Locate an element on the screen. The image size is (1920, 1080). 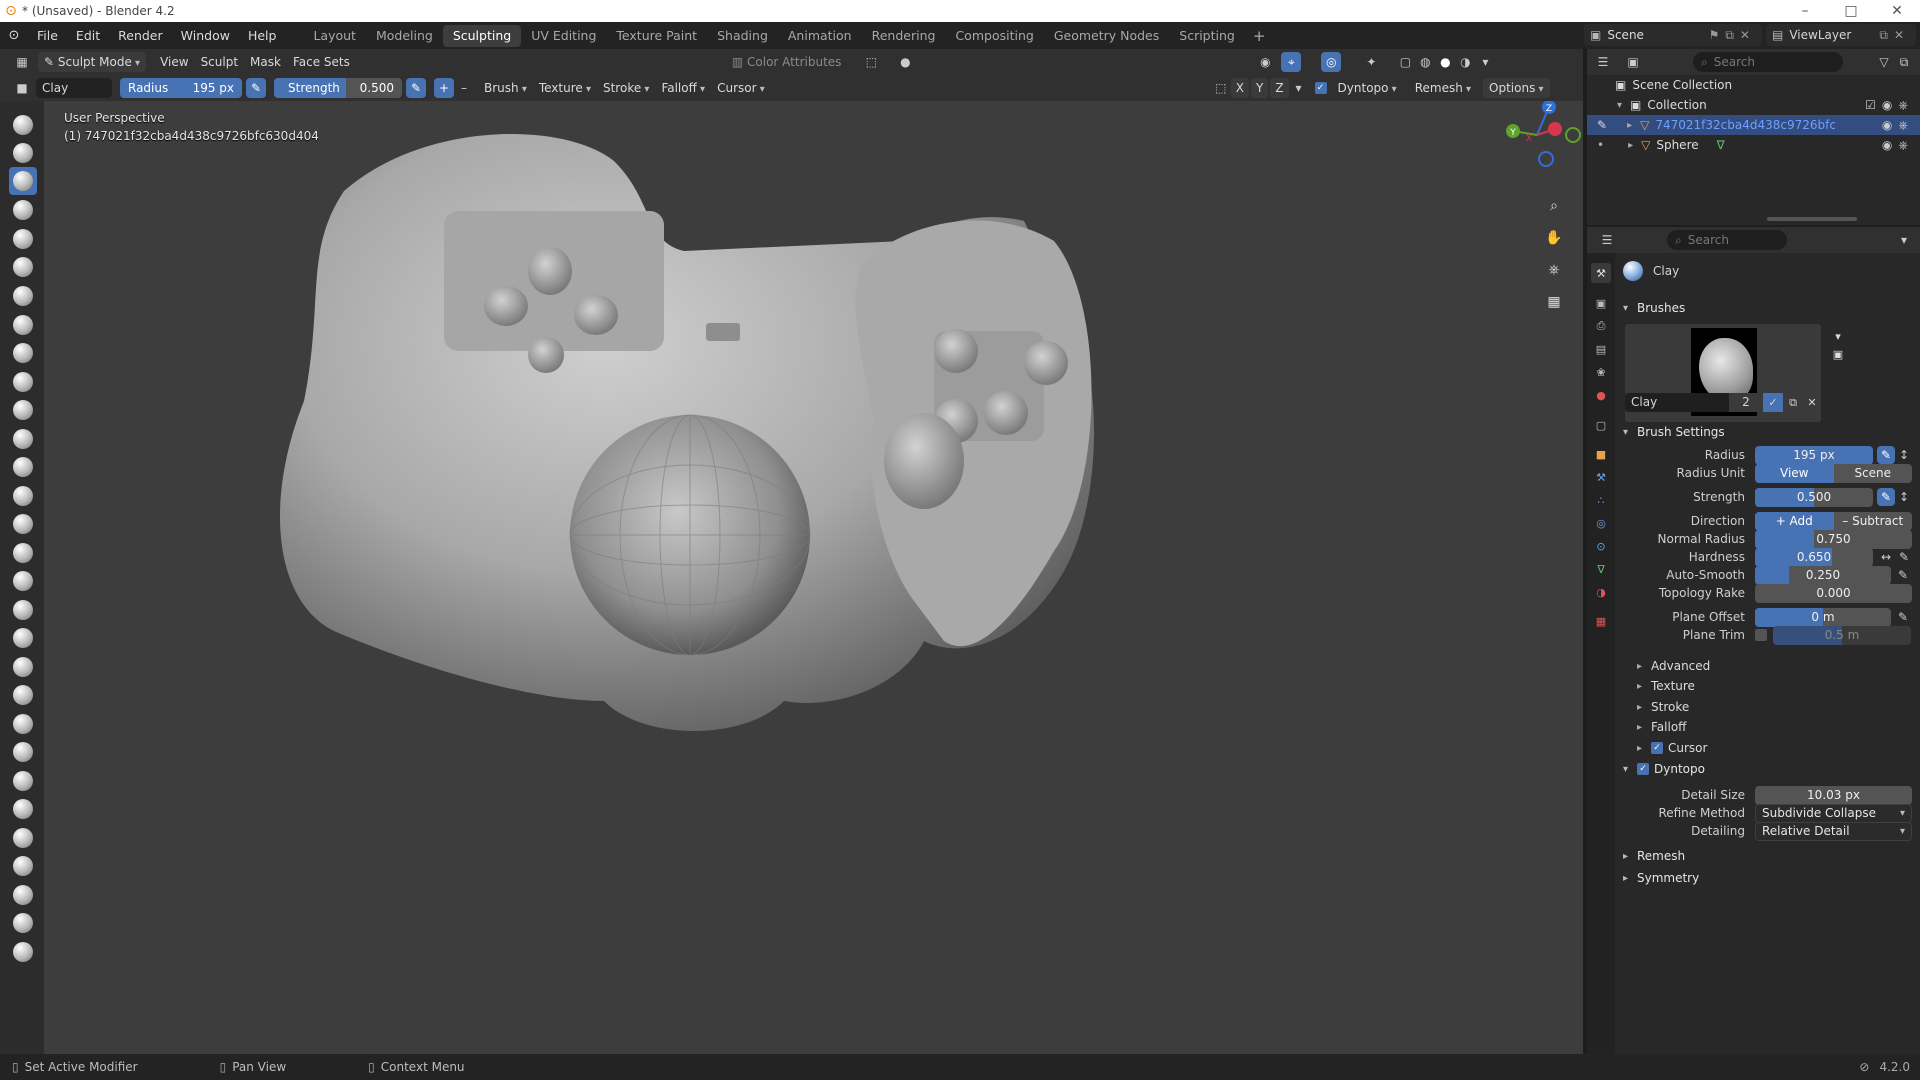
shading-options-icon: ▾ is located at coordinates (1485, 62).